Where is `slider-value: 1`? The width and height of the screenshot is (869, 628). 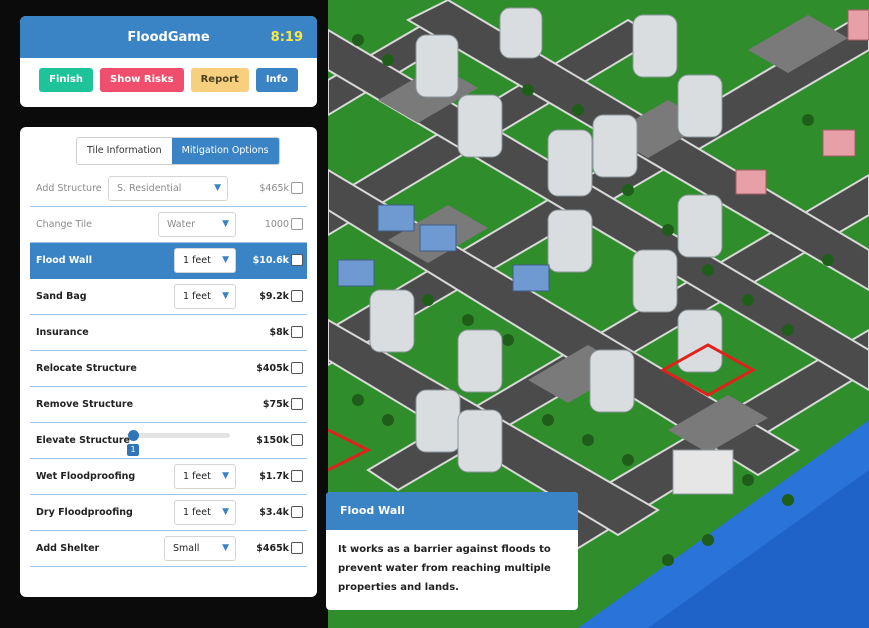 slider-value: 1 is located at coordinates (133, 450).